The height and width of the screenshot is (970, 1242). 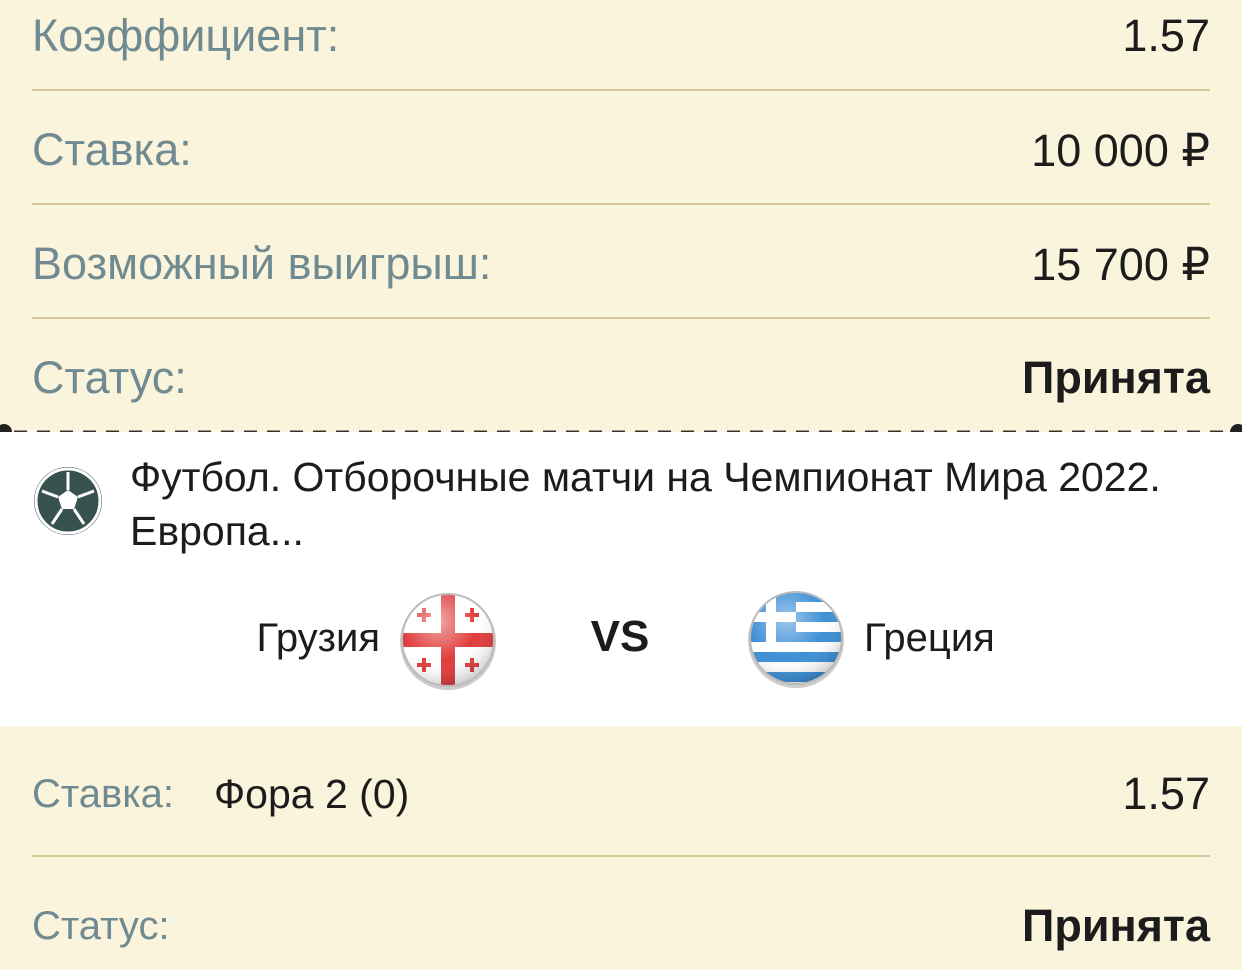 I want to click on bet-left: Ставка: Фора 2 (0), so click(x=220, y=794).